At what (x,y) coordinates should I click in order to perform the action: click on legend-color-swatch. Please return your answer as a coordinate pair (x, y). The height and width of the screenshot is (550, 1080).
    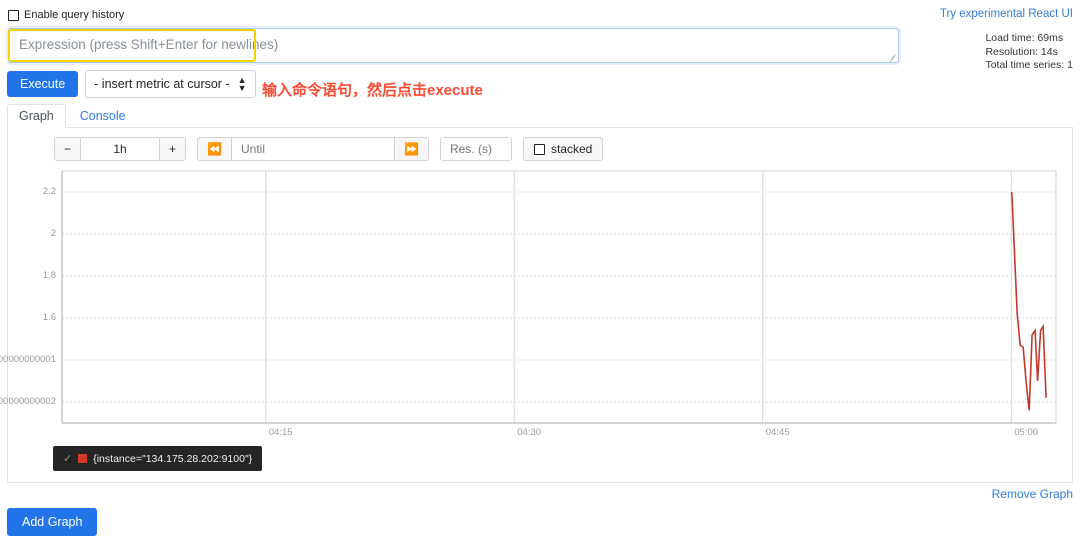
    Looking at the image, I should click on (83, 458).